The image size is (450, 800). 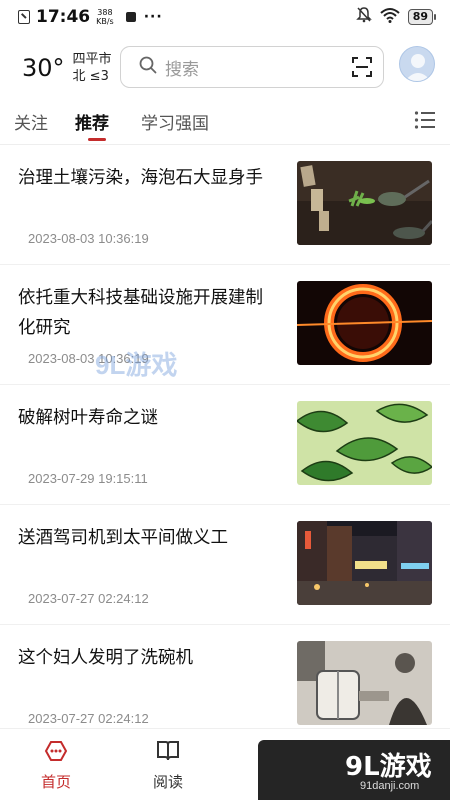 I want to click on news-title: 这个妇人发明了洗碗机, so click(x=105, y=658).